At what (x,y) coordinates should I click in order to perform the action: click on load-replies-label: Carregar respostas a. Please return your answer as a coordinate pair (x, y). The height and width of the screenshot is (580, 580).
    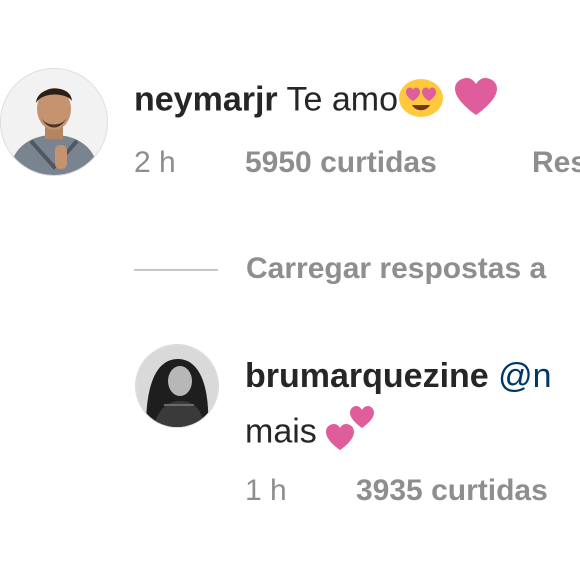
    Looking at the image, I should click on (396, 269).